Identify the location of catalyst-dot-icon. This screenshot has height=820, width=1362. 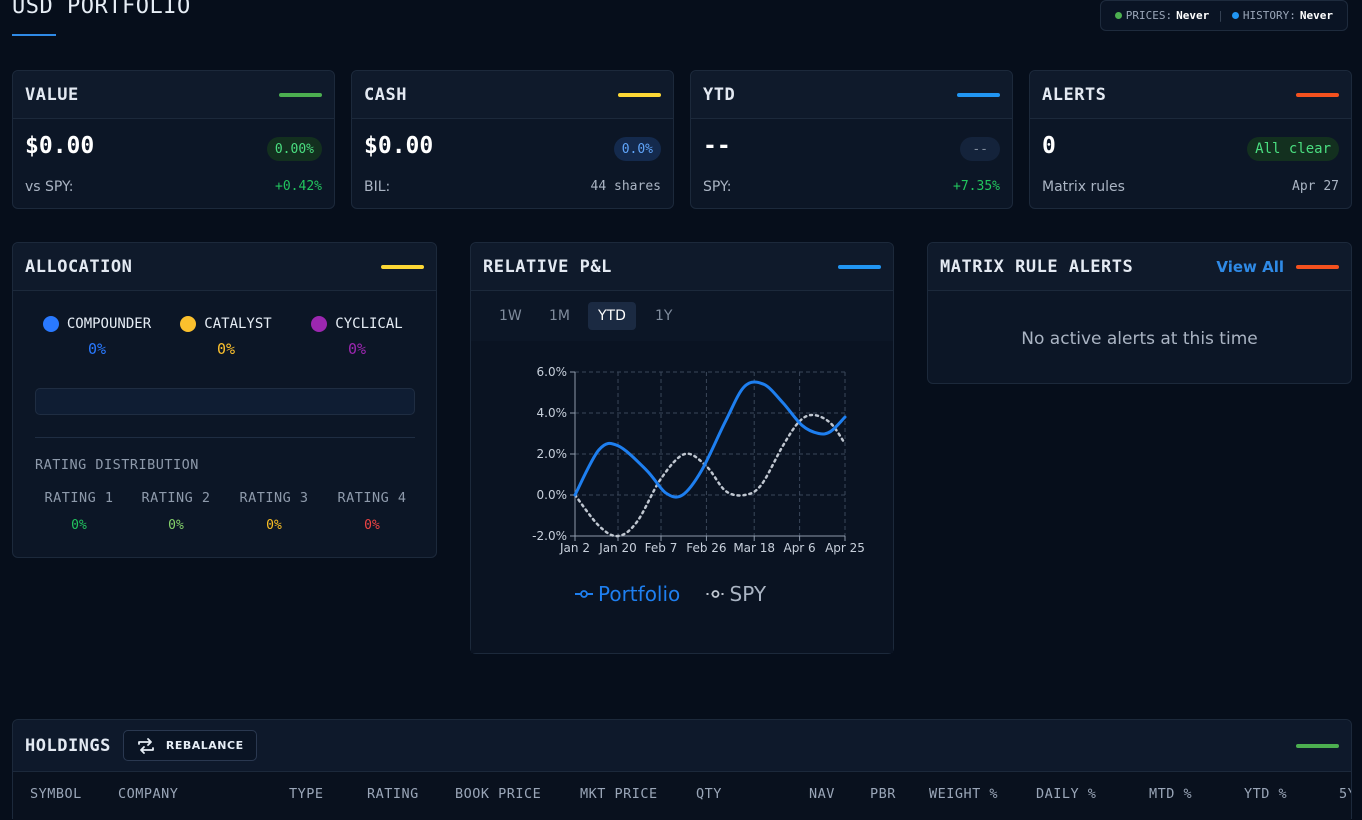
(188, 324).